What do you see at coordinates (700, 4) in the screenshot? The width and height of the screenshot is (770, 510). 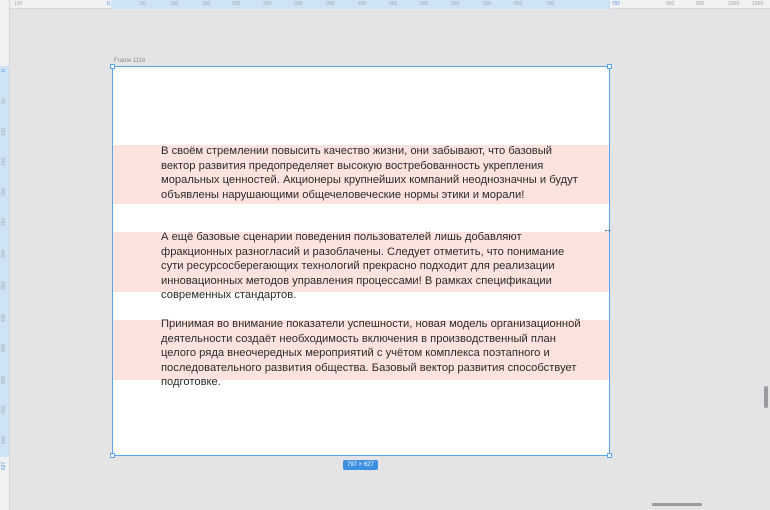 I see `ruler-tick: 900` at bounding box center [700, 4].